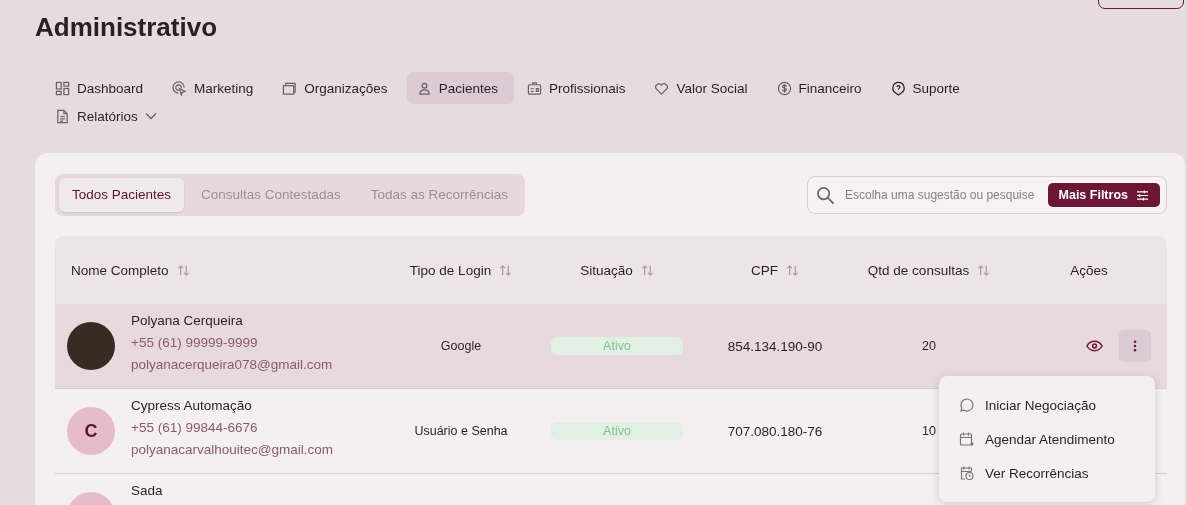 The height and width of the screenshot is (505, 1187). I want to click on photo-placeholder, so click(91, 346).